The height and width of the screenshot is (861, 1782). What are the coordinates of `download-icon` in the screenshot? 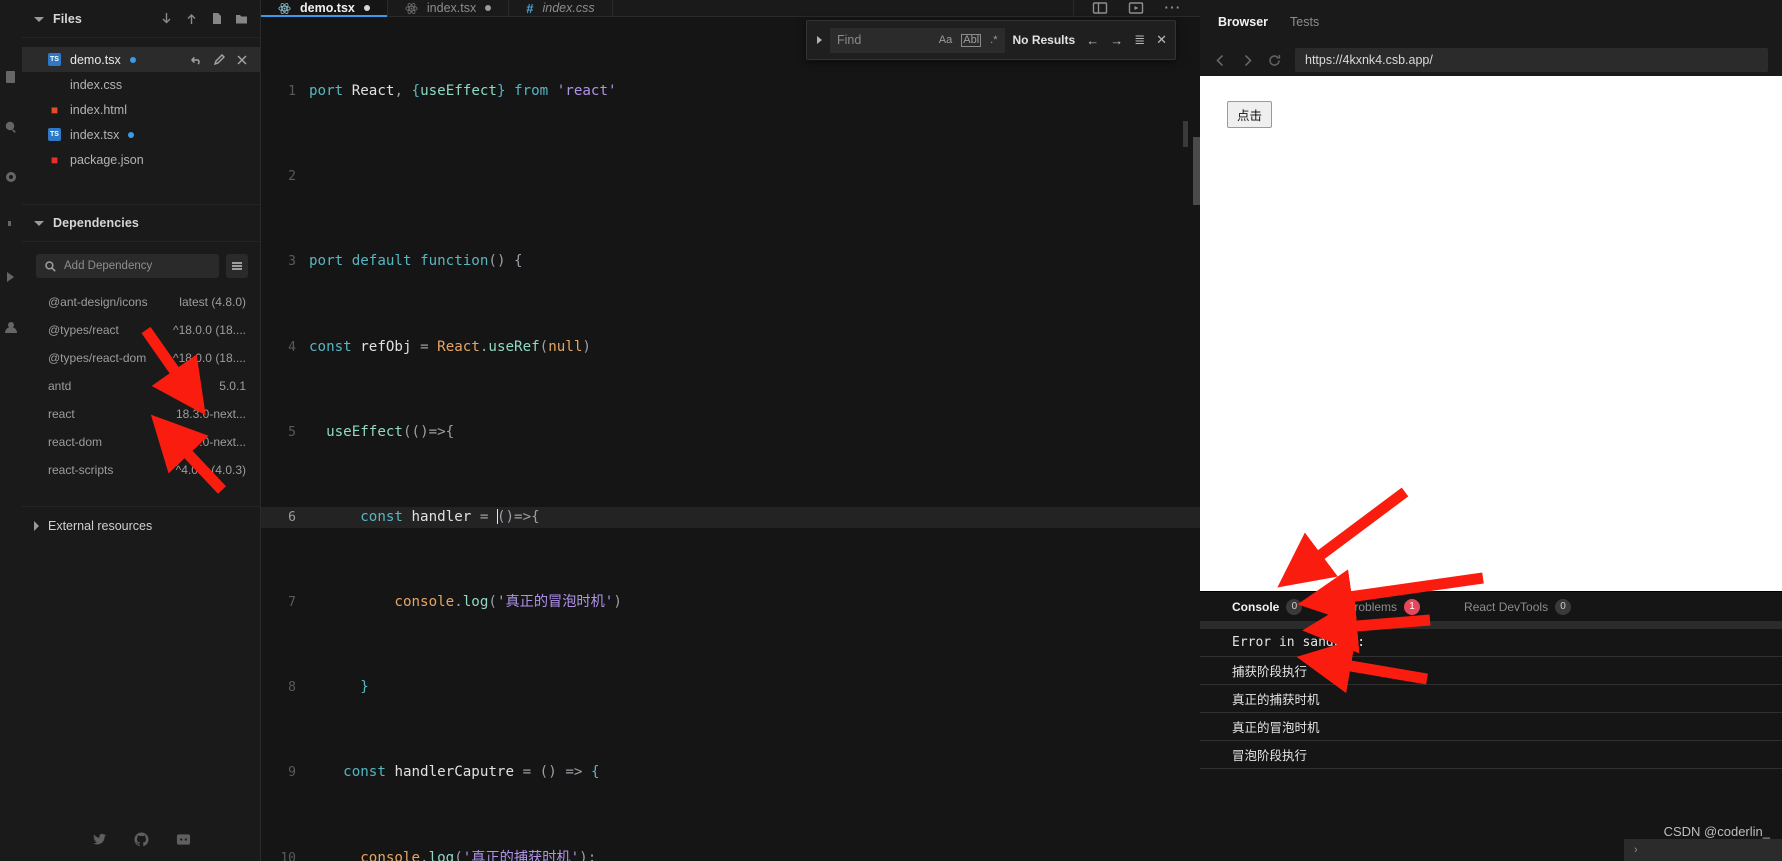 It's located at (166, 18).